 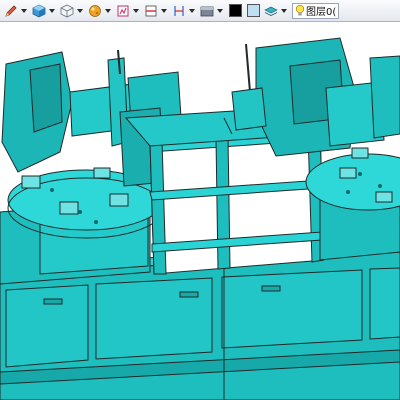 I want to click on material-sphere-icon, so click(x=95, y=11).